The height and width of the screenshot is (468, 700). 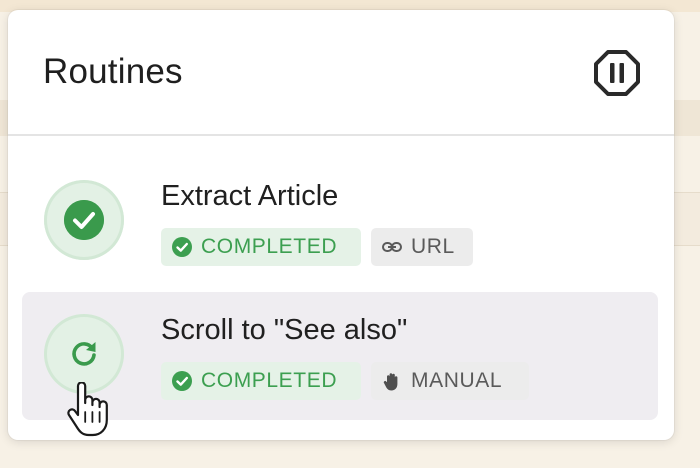 What do you see at coordinates (284, 330) in the screenshot?
I see `routine-name: Scroll to "See also"` at bounding box center [284, 330].